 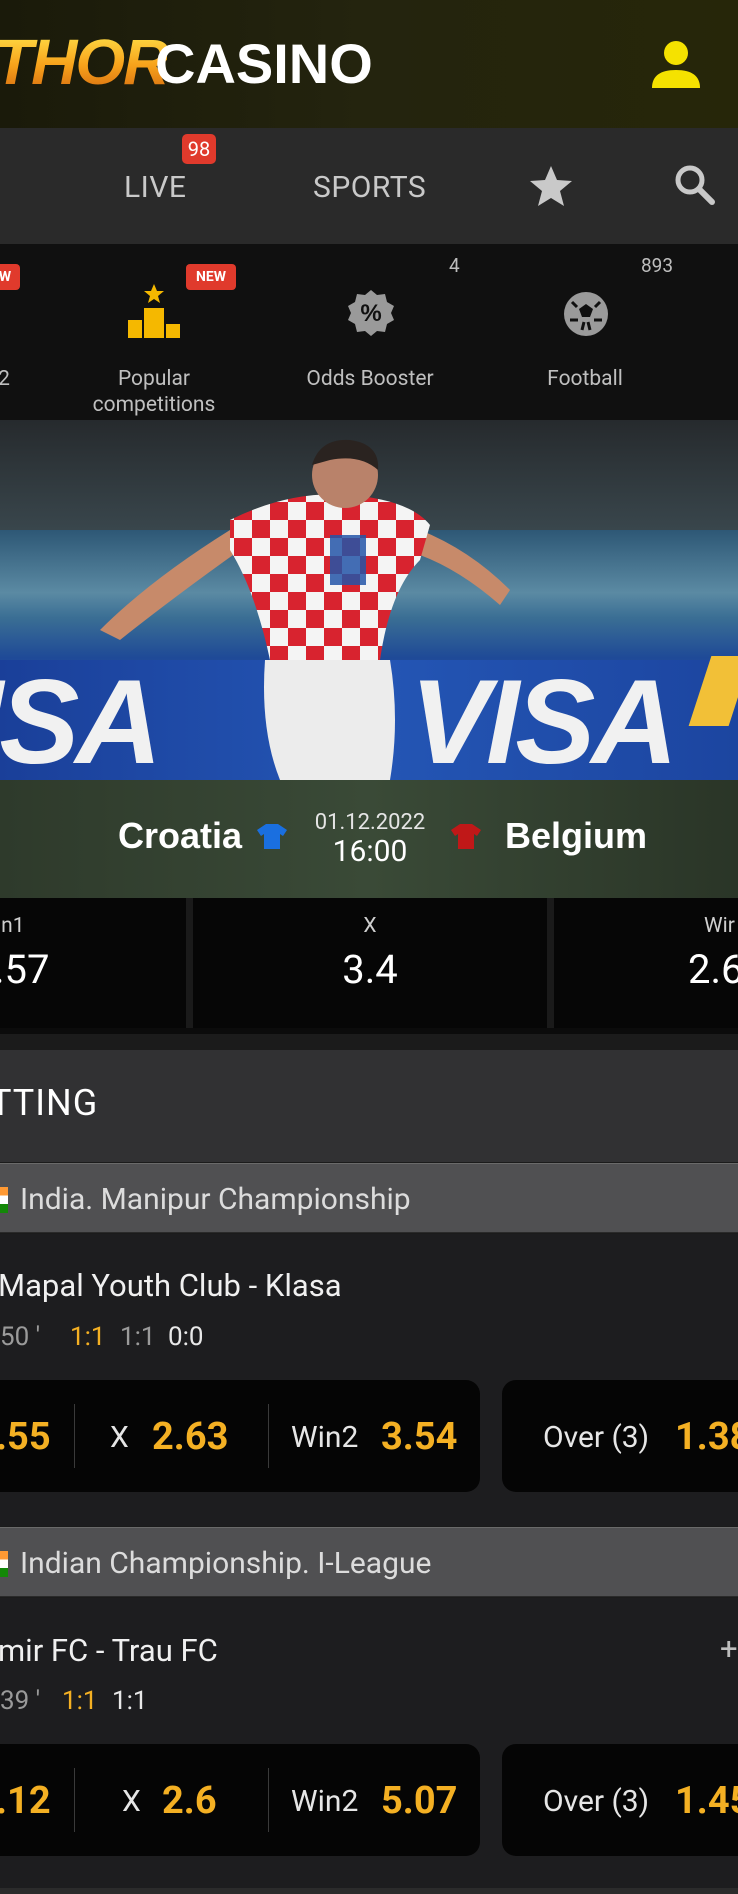 What do you see at coordinates (713, 969) in the screenshot?
I see `odd-value: 2.6` at bounding box center [713, 969].